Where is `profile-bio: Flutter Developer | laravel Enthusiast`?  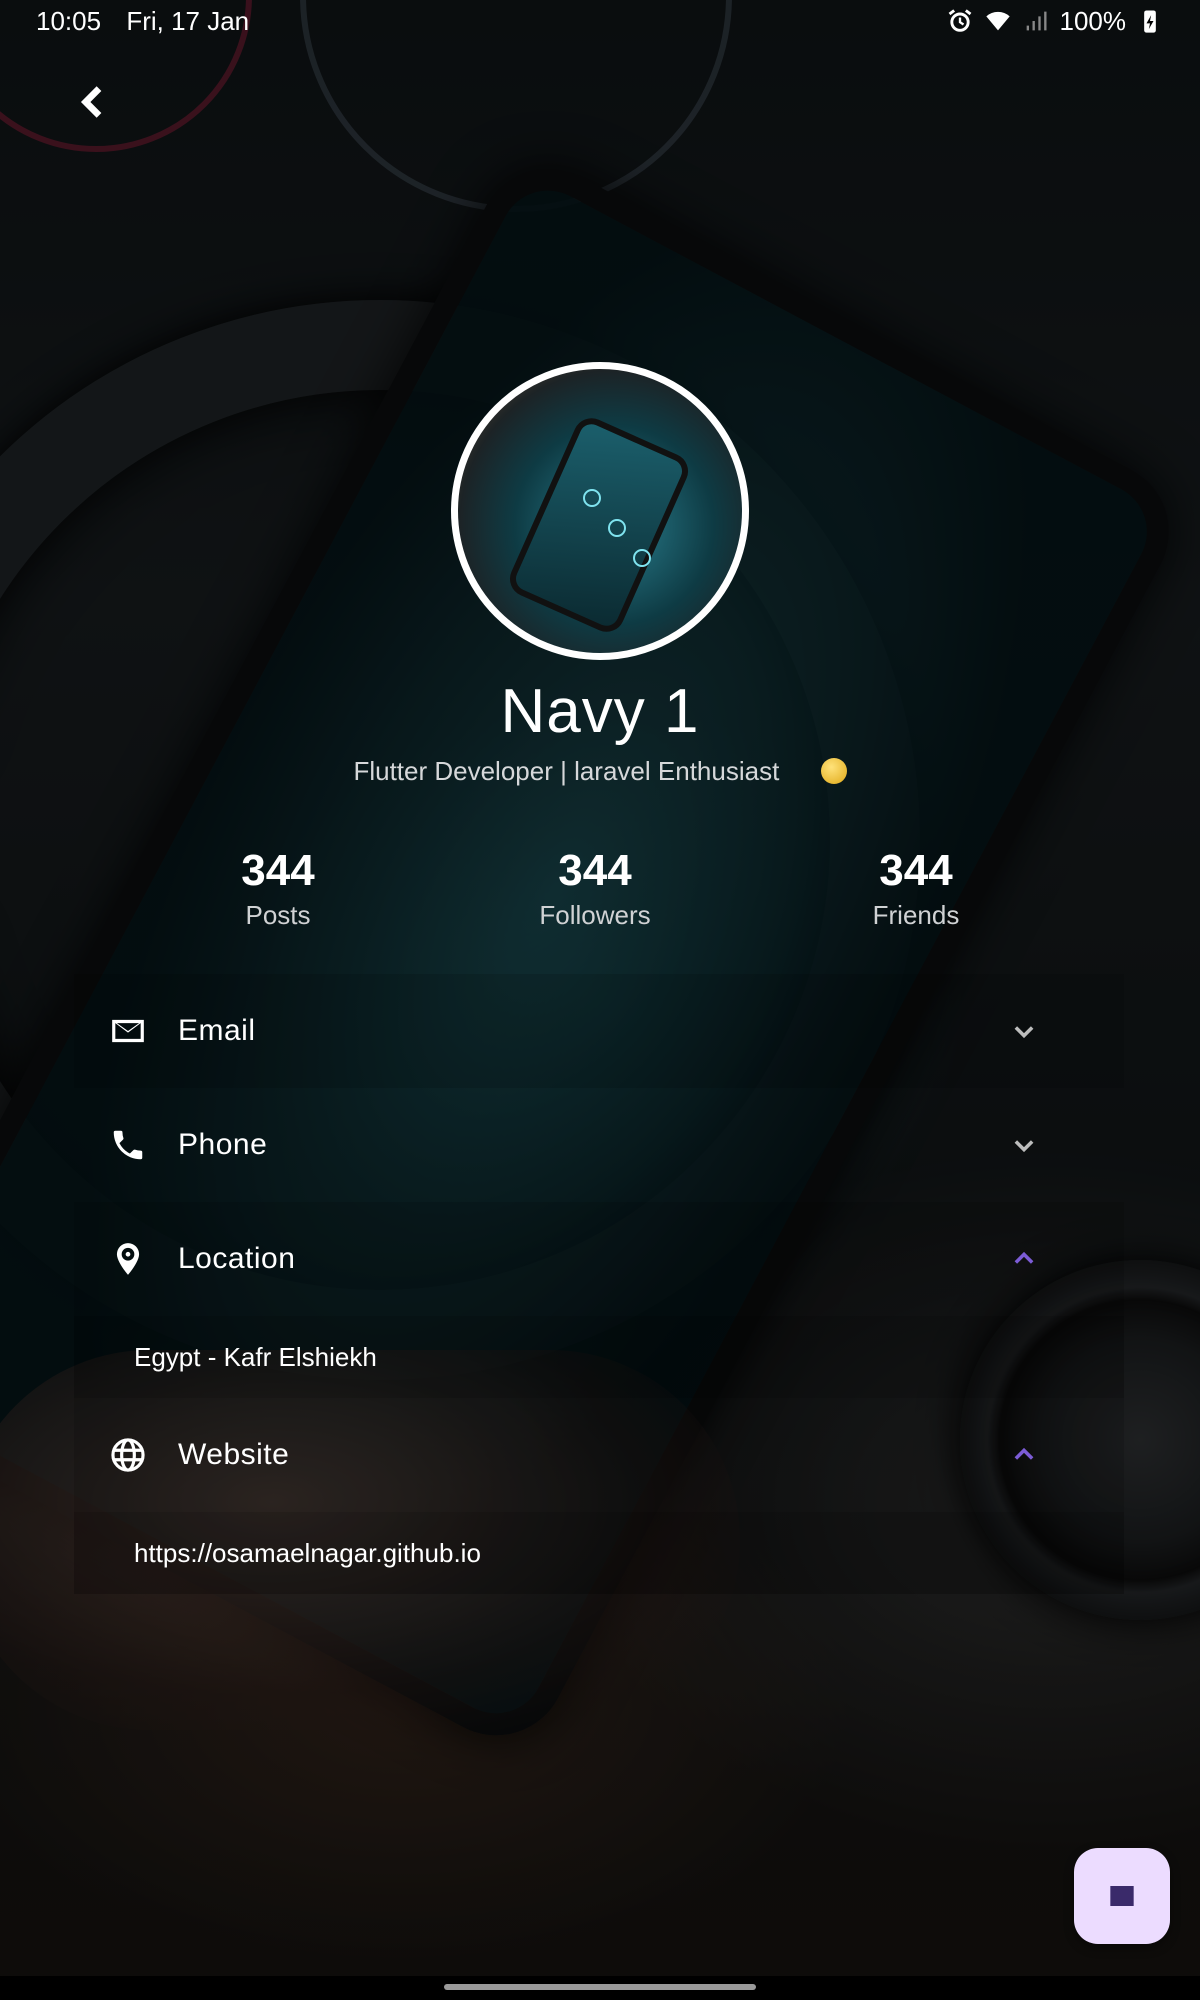 profile-bio: Flutter Developer | laravel Enthusiast is located at coordinates (600, 771).